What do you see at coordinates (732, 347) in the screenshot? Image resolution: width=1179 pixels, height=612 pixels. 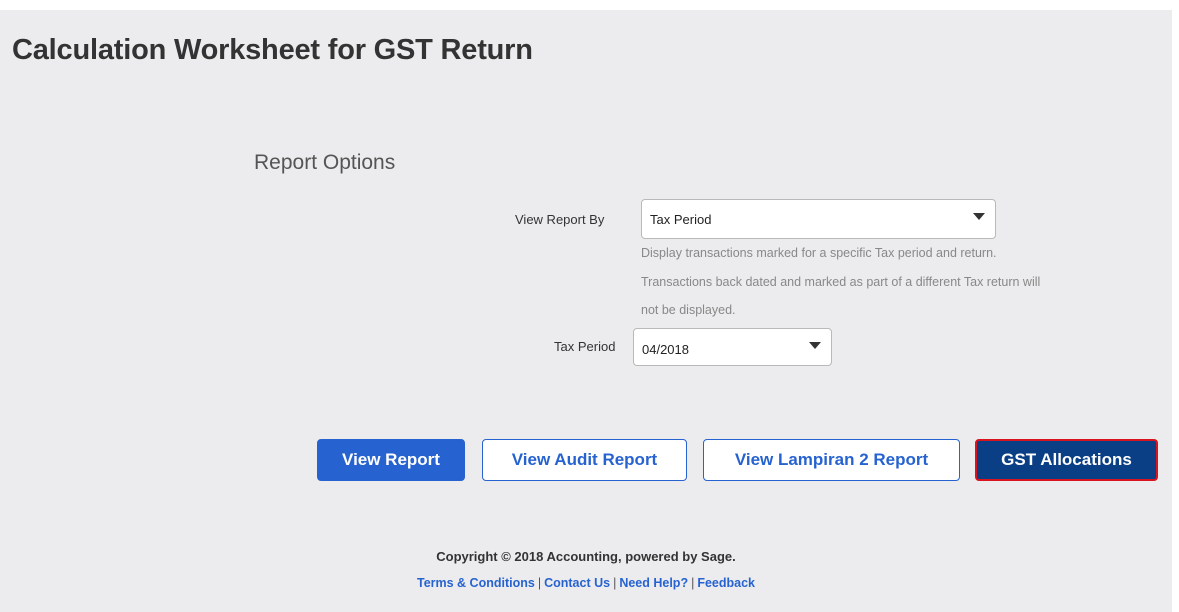 I see `tax-period-select: 04/2018` at bounding box center [732, 347].